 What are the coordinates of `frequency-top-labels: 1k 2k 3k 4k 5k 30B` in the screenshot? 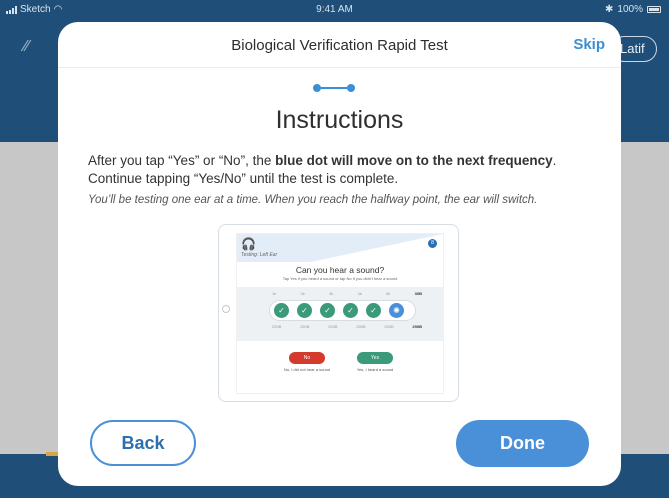 It's located at (347, 293).